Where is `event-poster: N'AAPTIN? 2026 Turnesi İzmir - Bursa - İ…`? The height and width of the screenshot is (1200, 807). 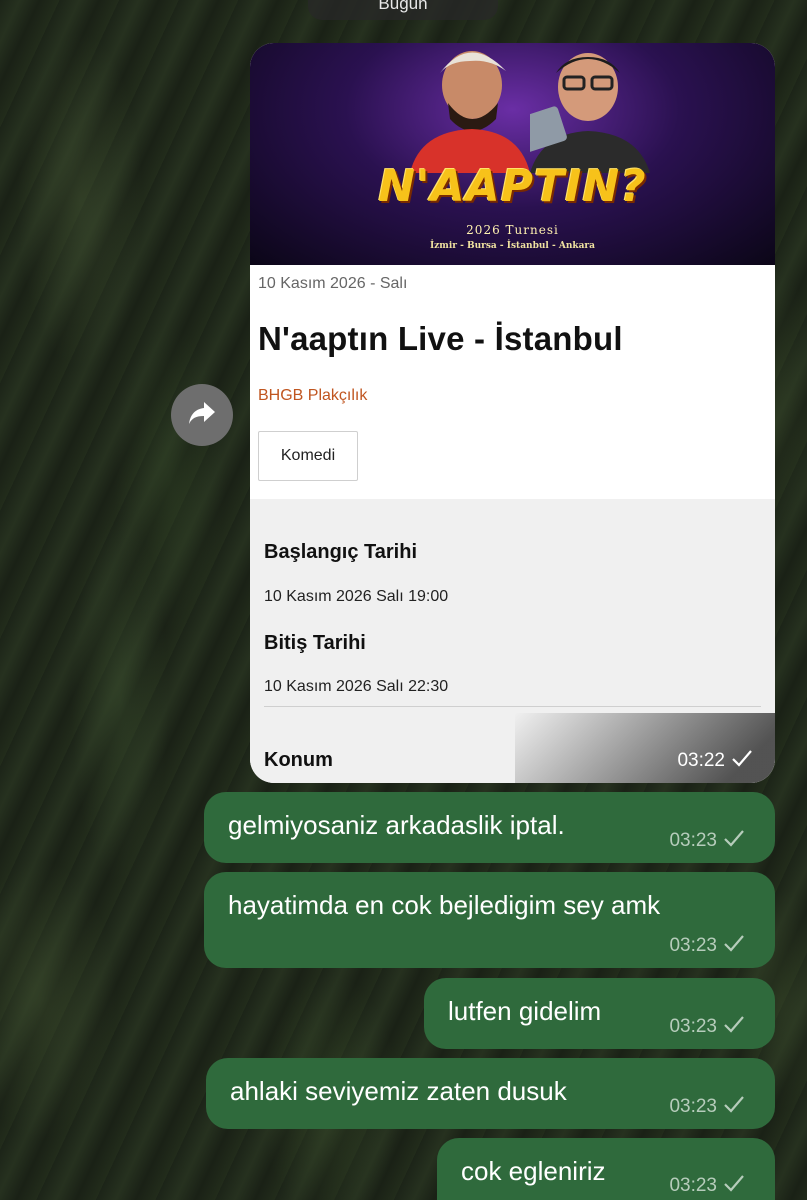 event-poster: N'AAPTIN? 2026 Turnesi İzmir - Bursa - İ… is located at coordinates (512, 154).